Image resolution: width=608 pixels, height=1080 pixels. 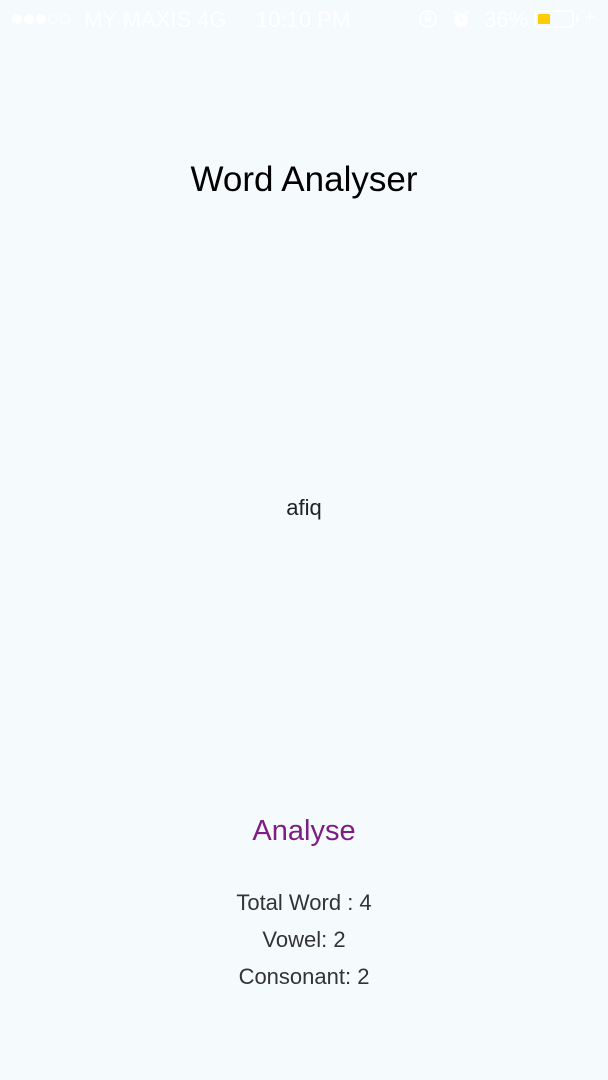 I want to click on battery-percent: 36%, so click(x=506, y=19).